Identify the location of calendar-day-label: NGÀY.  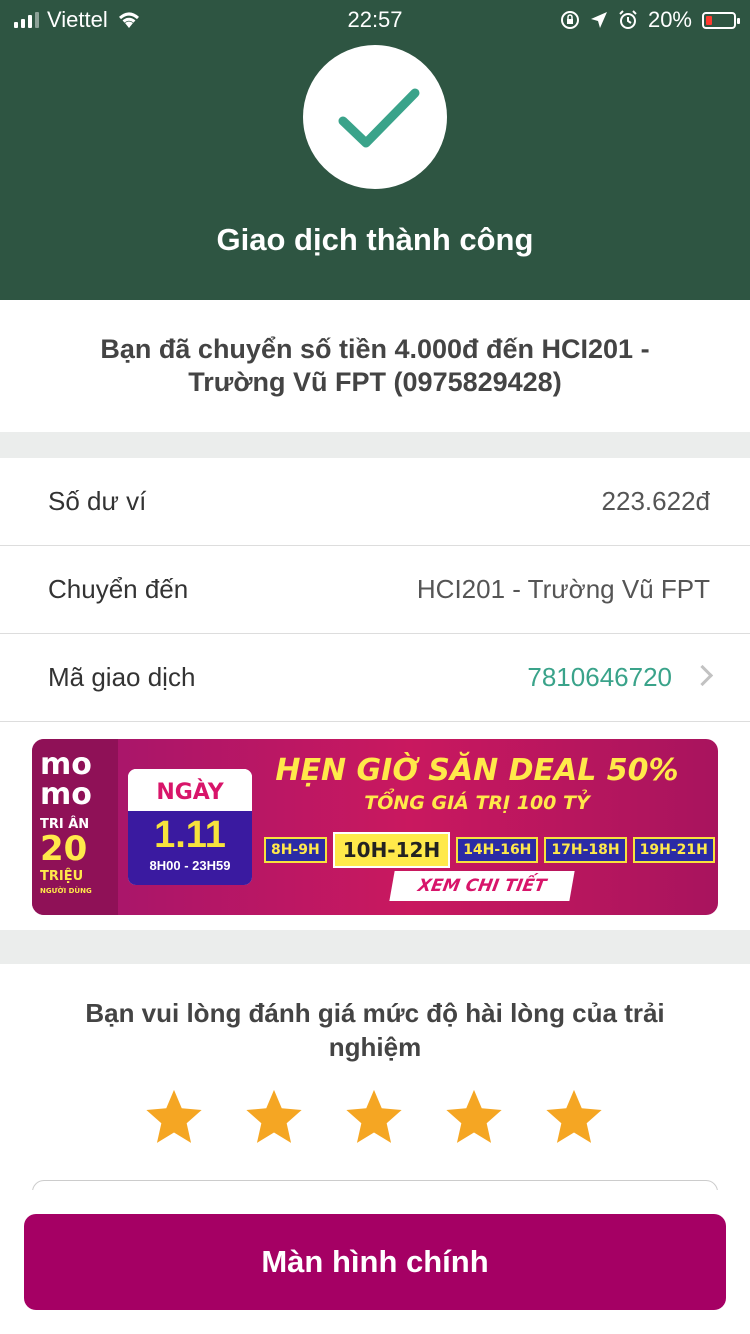
(190, 790).